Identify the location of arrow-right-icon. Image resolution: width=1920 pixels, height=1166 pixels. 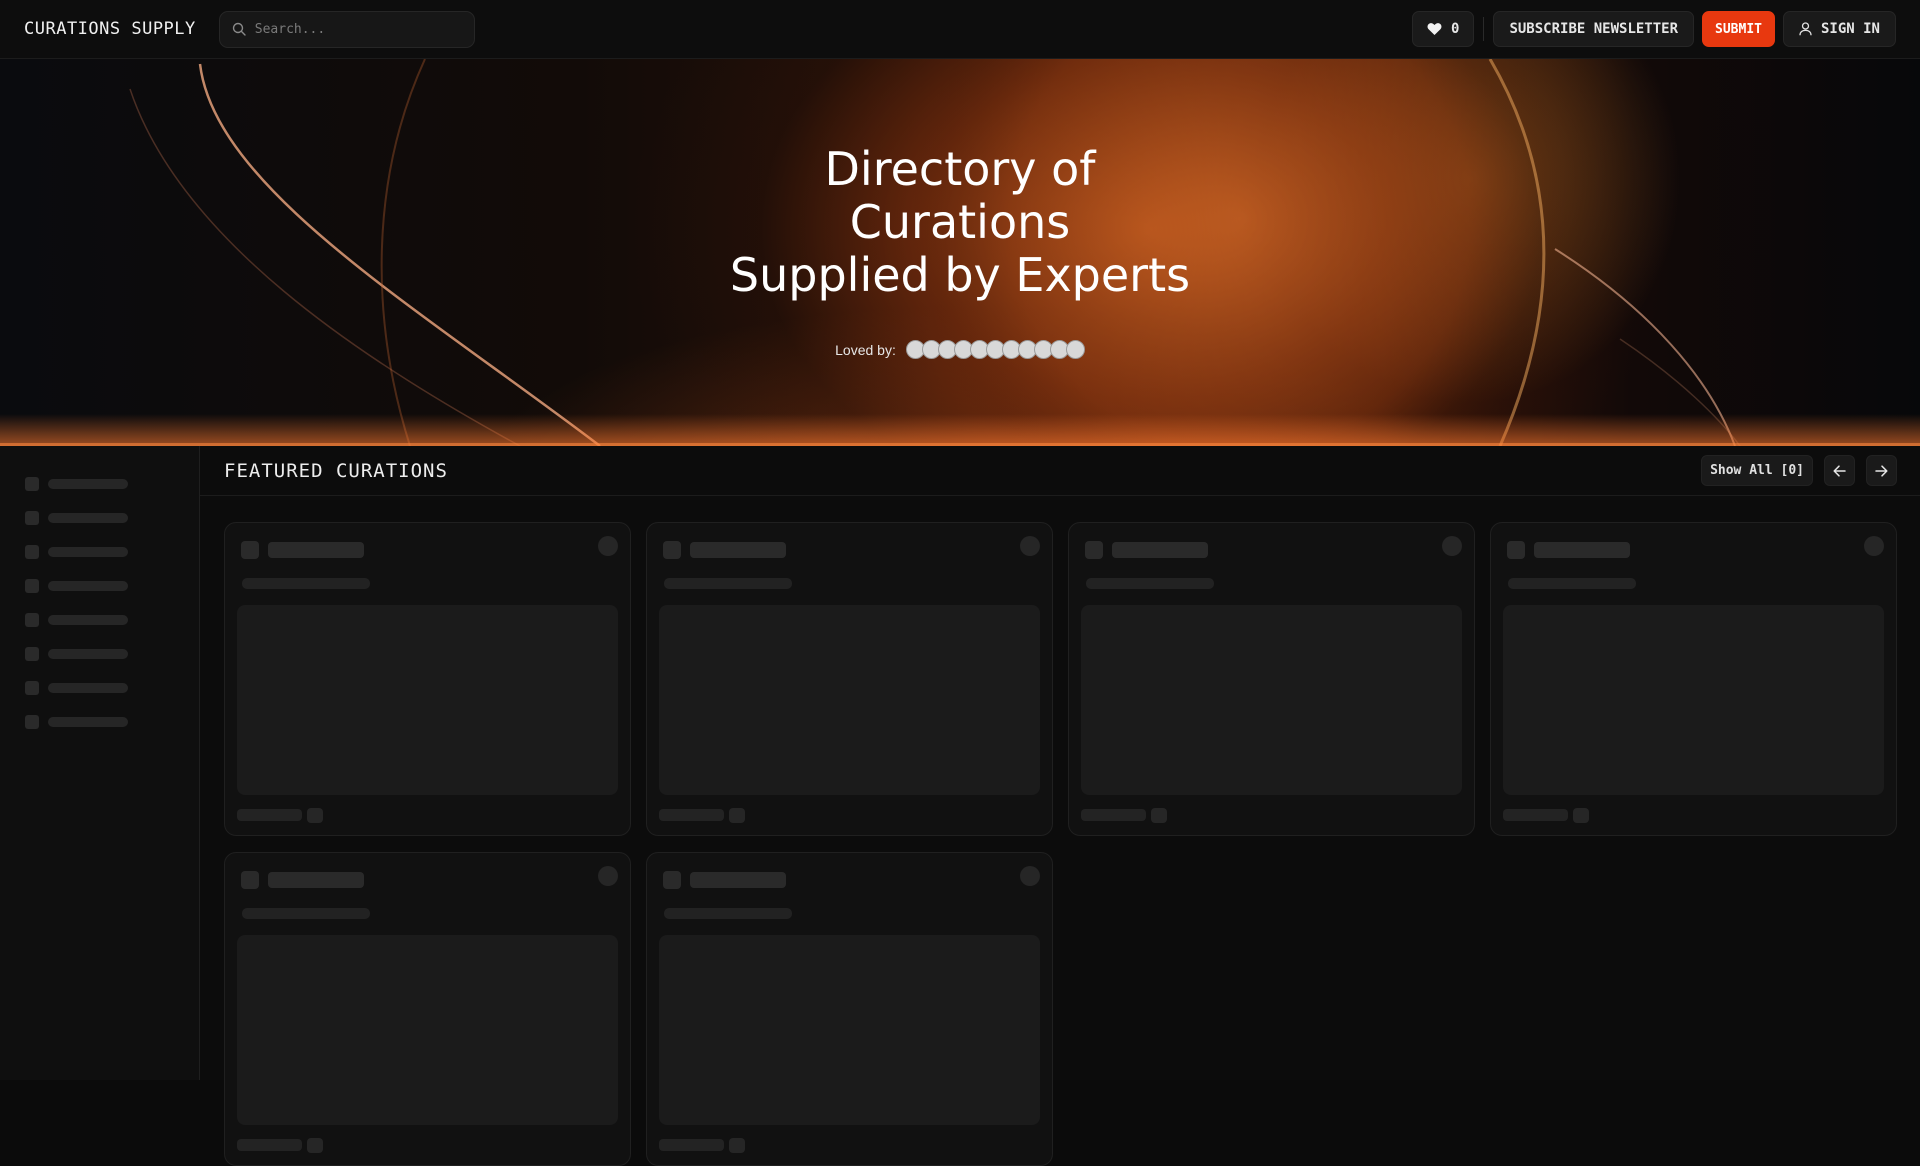
(1881, 470).